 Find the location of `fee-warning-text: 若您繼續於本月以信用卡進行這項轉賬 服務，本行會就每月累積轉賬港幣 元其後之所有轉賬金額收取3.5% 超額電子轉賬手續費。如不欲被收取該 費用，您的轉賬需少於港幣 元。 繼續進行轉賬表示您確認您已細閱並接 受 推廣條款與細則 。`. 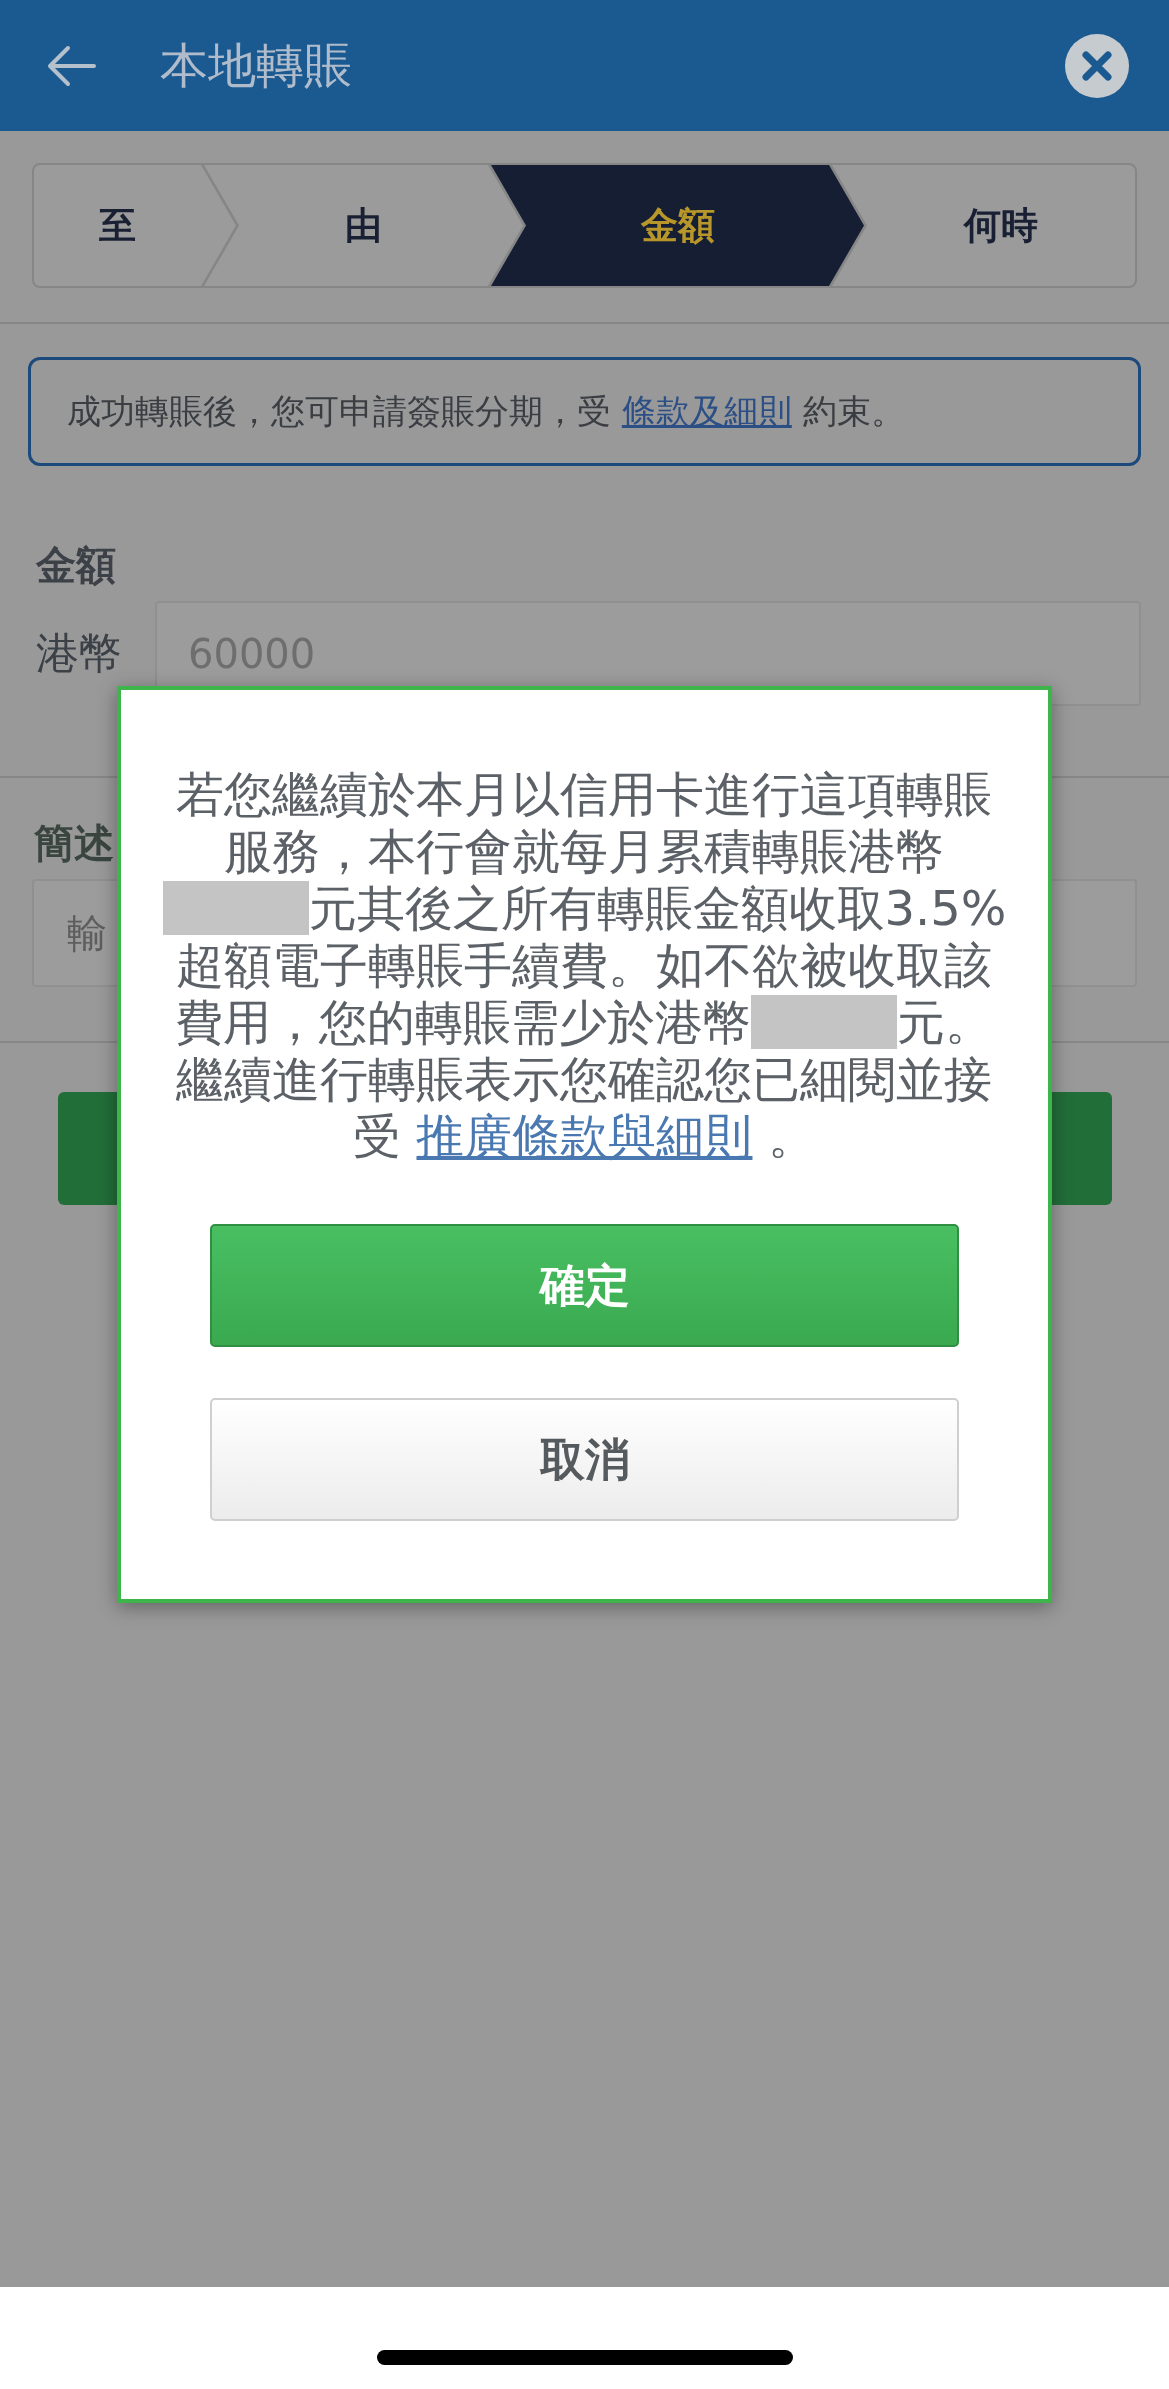

fee-warning-text: 若您繼續於本月以信用卡進行這項轉賬 服務，本行會就每月累積轉賬港幣 元其後之所有轉賬金額收取3.5% 超額電子轉賬手續費。如不欲被收取該 費用，您的轉賬需少於港幣 元。 繼續進行轉賬表示您確認您已細閱並接 受 推廣條款與細則 。 is located at coordinates (584, 965).